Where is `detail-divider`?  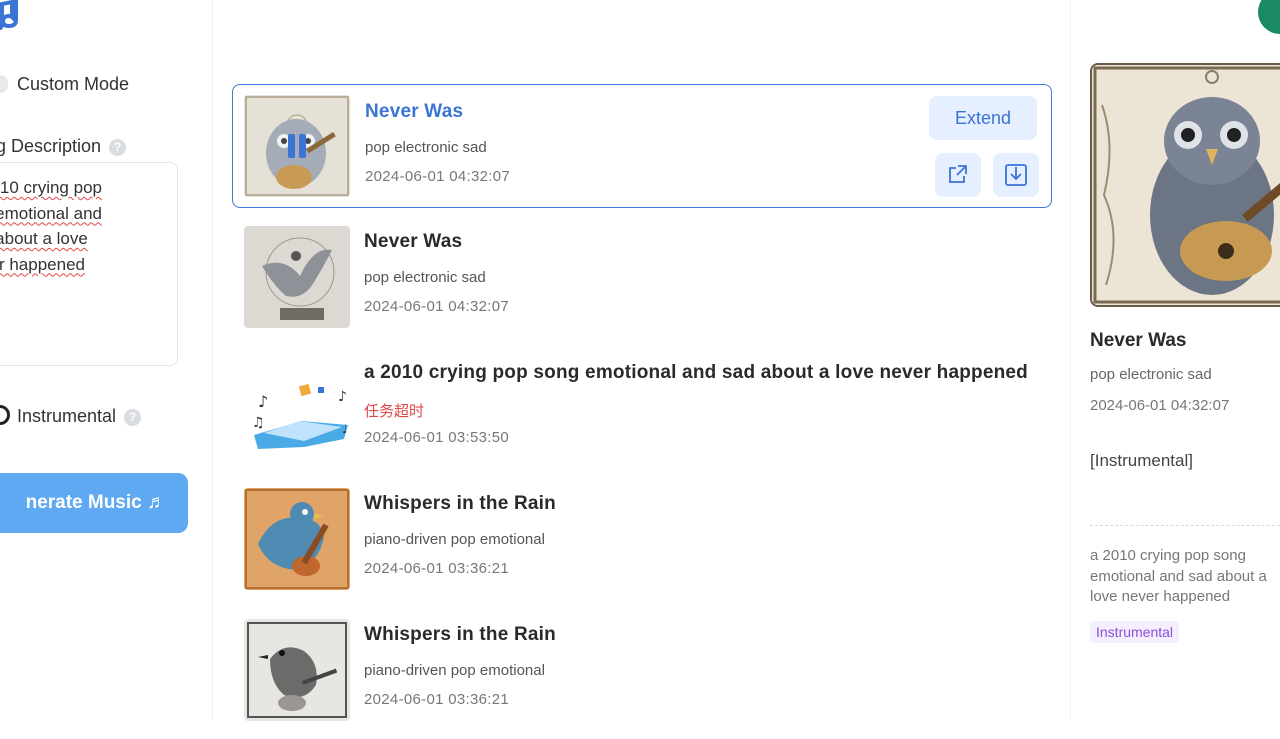
detail-divider is located at coordinates (1185, 525).